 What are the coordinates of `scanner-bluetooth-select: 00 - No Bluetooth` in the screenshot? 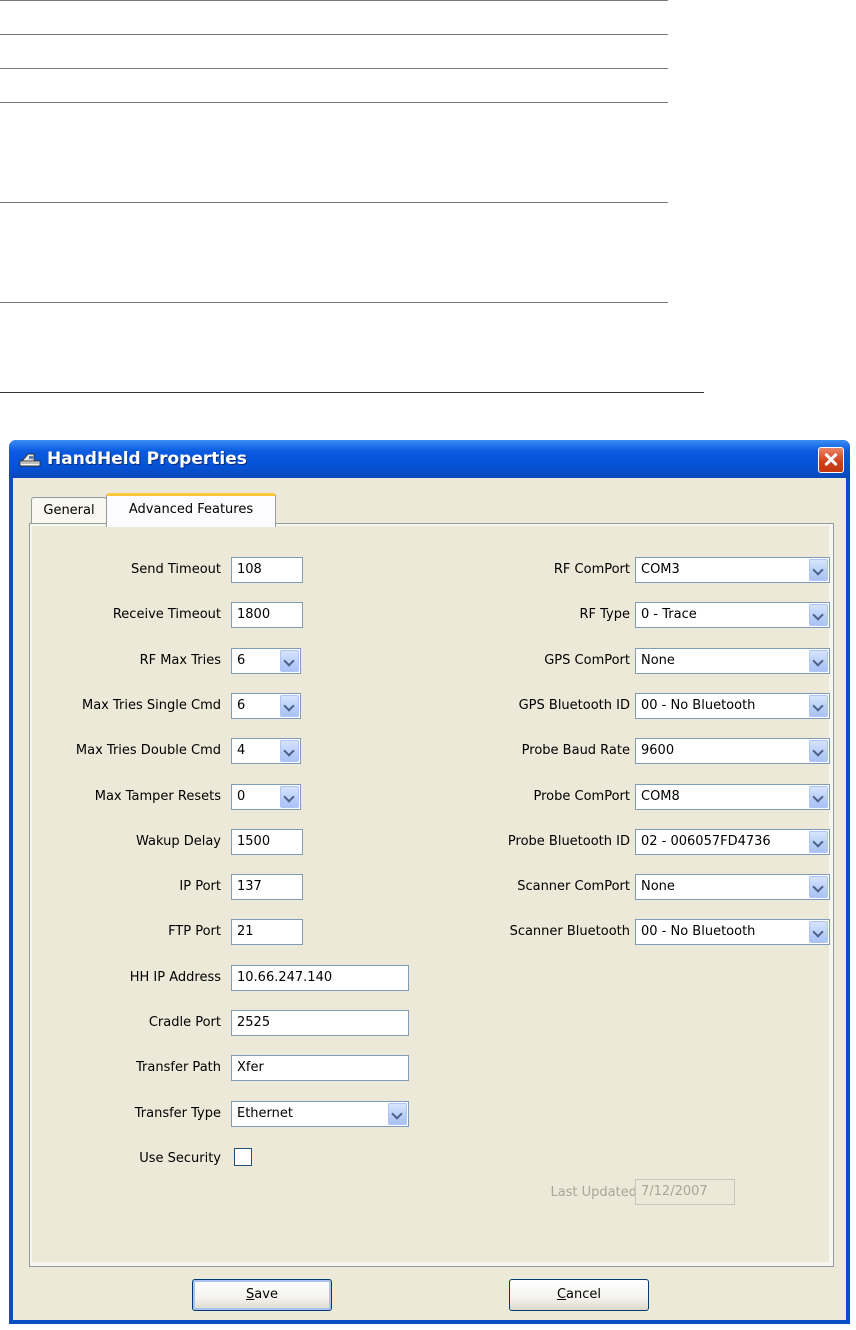 It's located at (732, 932).